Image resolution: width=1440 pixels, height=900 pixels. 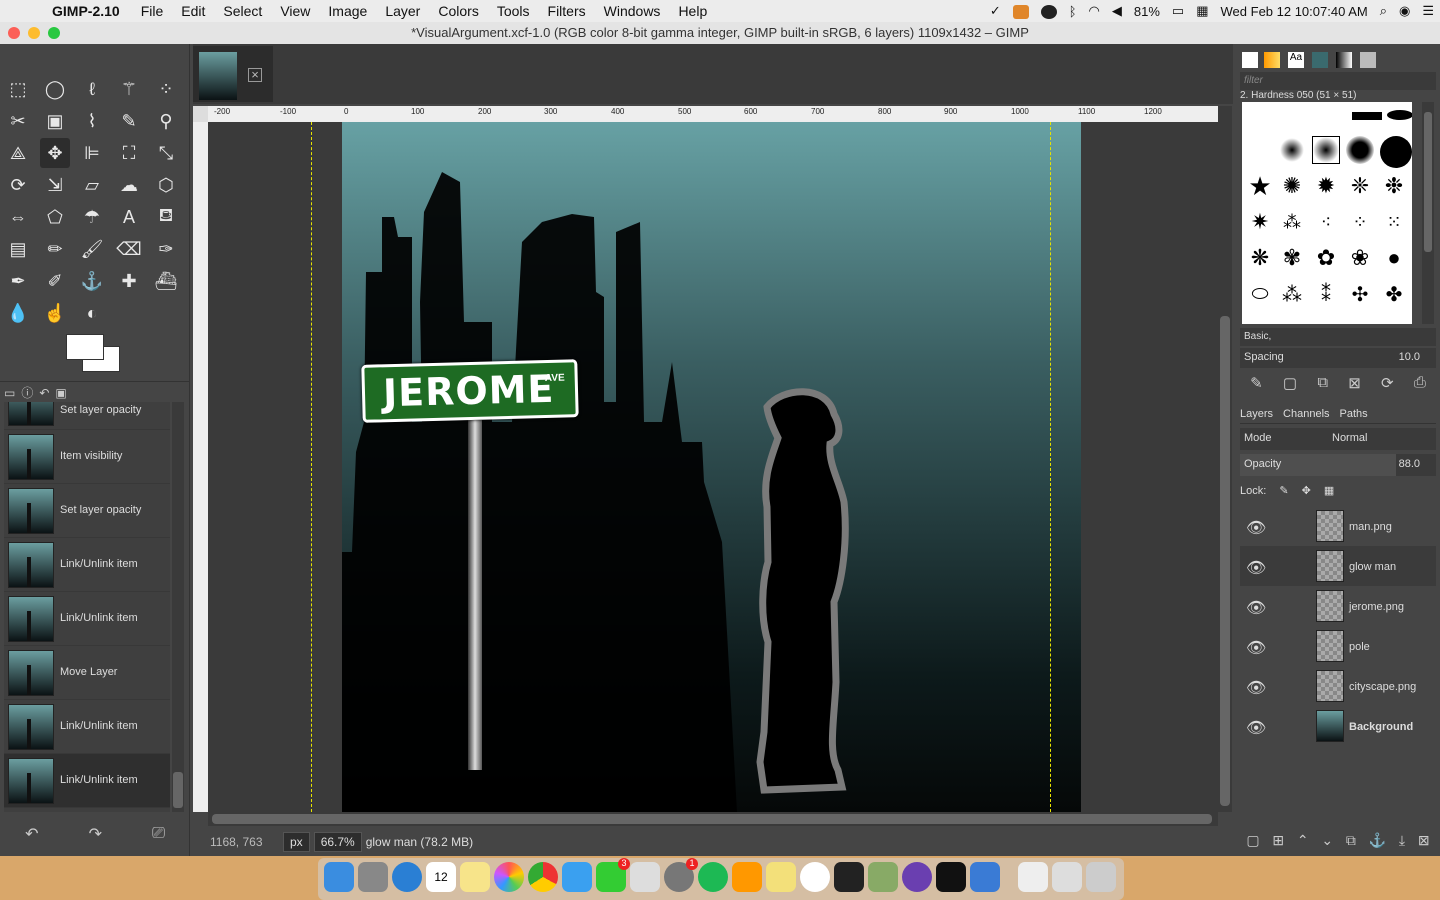 I want to click on vertical-ruler, so click(x=200, y=467).